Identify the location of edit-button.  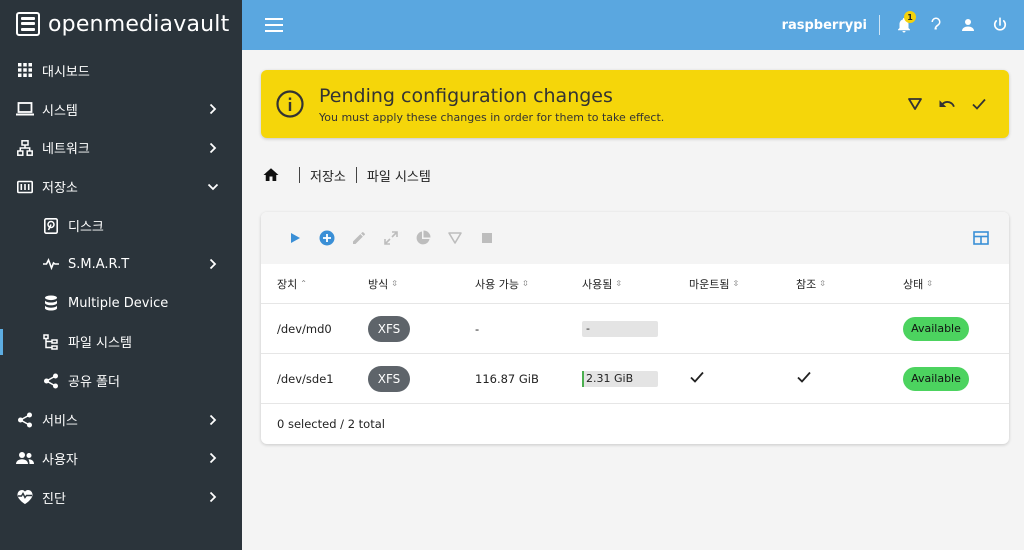
(359, 238).